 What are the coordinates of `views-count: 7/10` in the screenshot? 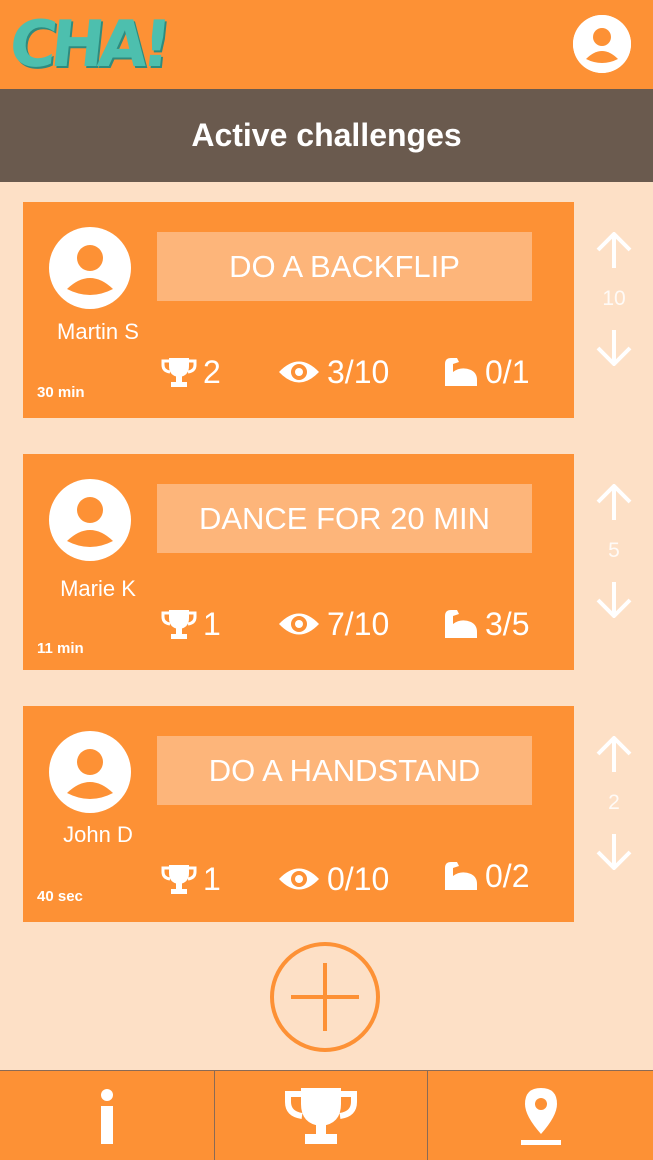 It's located at (358, 623).